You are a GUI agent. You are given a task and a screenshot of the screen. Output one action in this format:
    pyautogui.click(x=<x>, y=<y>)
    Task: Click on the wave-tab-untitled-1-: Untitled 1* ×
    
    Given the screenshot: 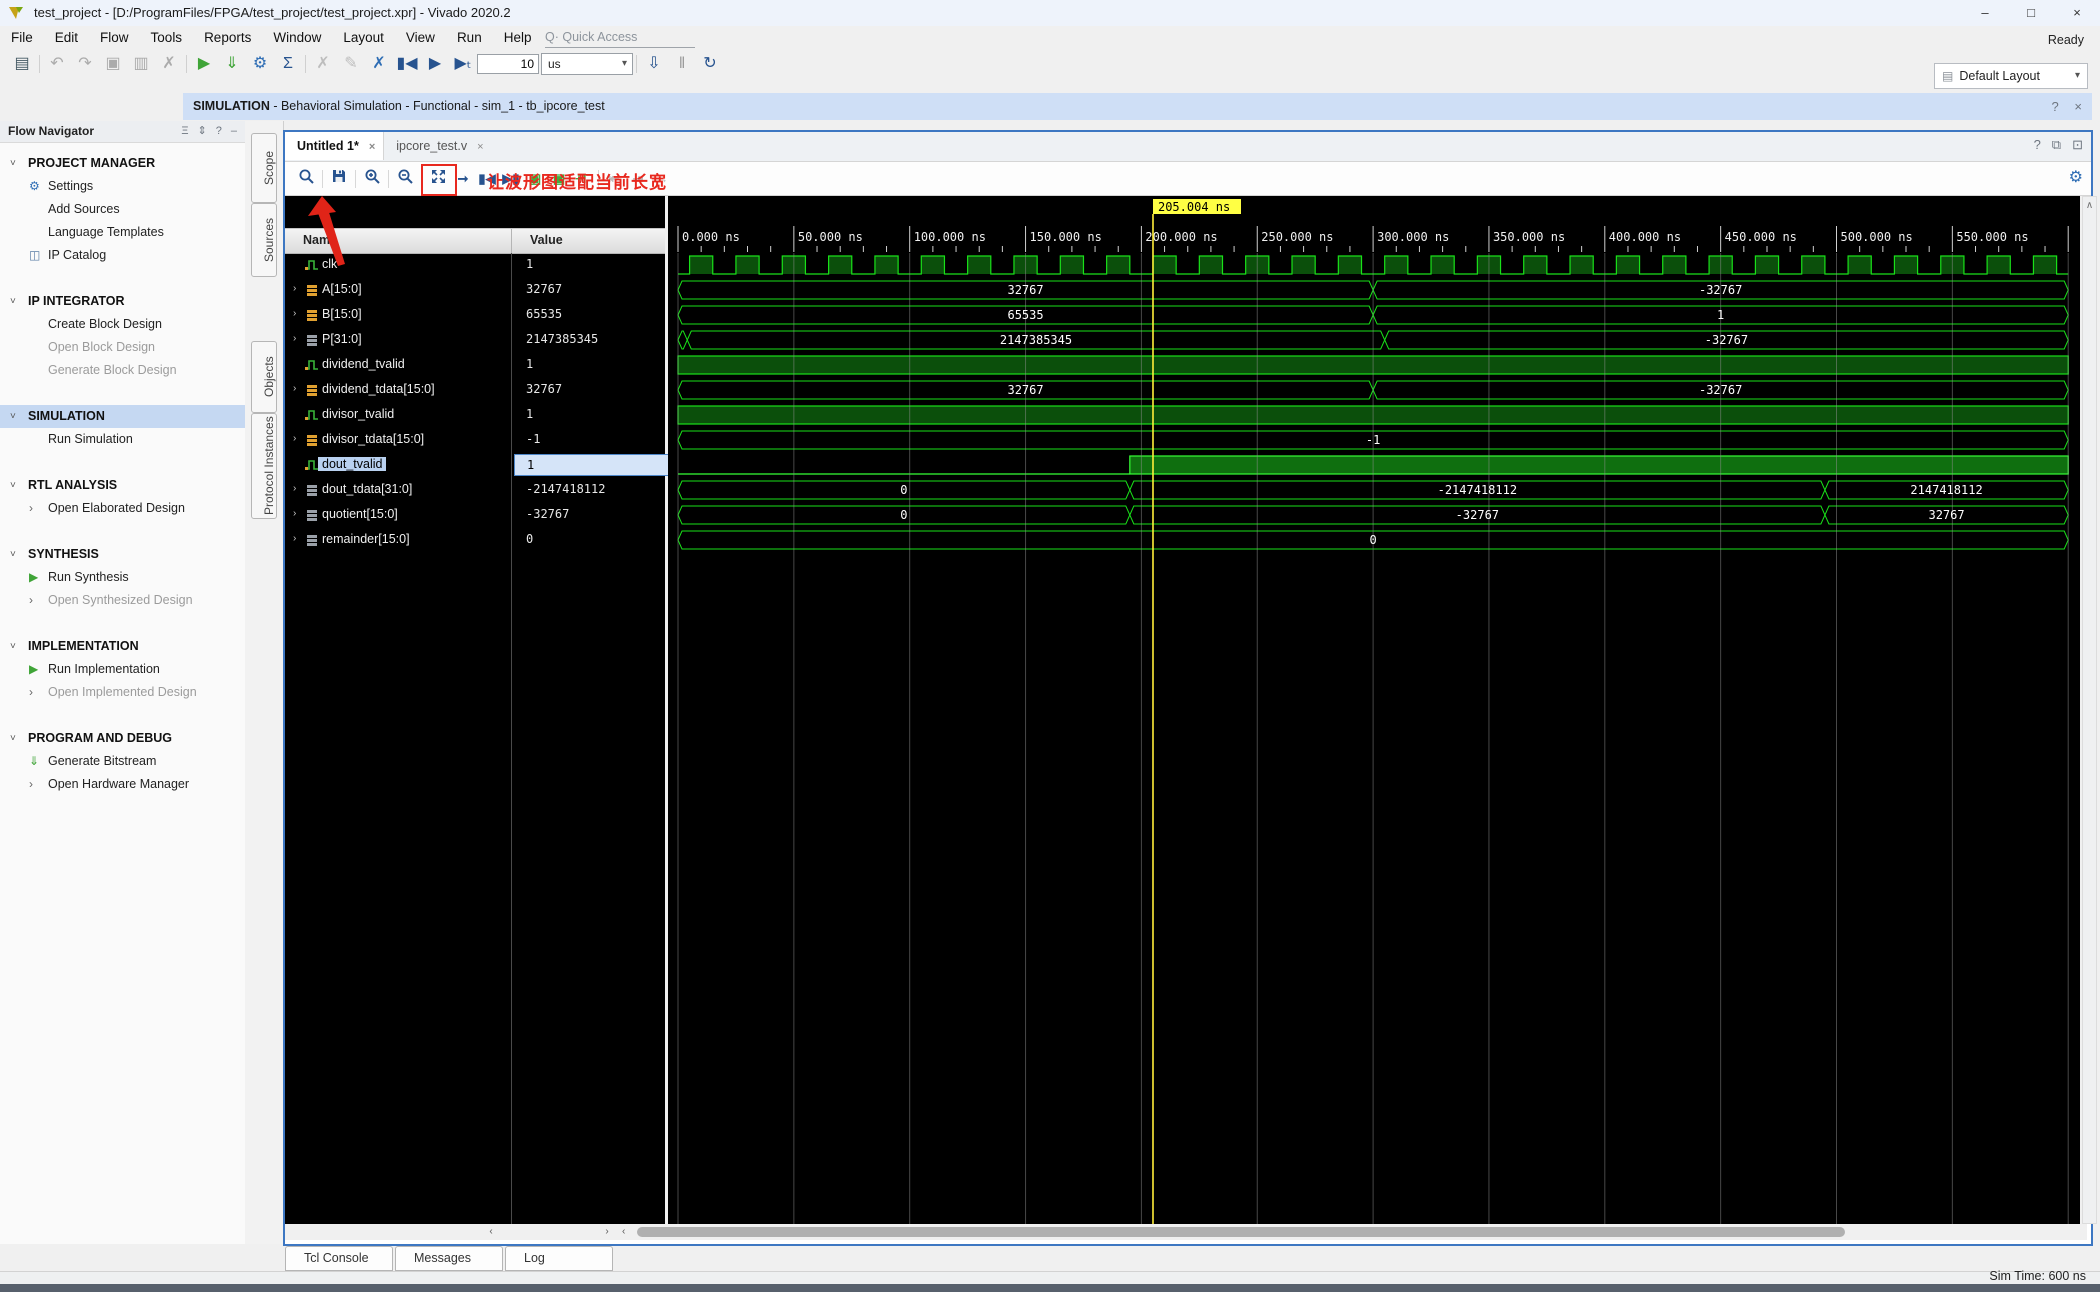 What is the action you would take?
    pyautogui.click(x=335, y=146)
    